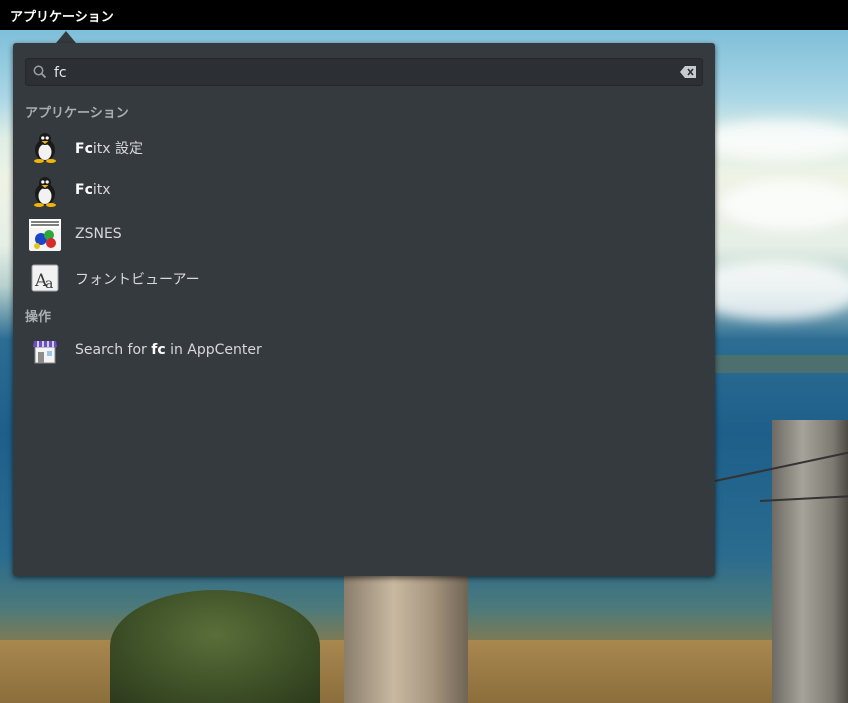  What do you see at coordinates (364, 278) in the screenshot?
I see `result-item: A a フォントビューアー` at bounding box center [364, 278].